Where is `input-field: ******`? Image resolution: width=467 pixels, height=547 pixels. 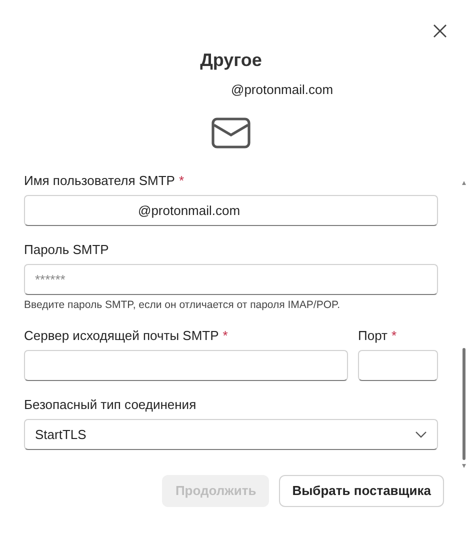
input-field: ****** is located at coordinates (231, 279).